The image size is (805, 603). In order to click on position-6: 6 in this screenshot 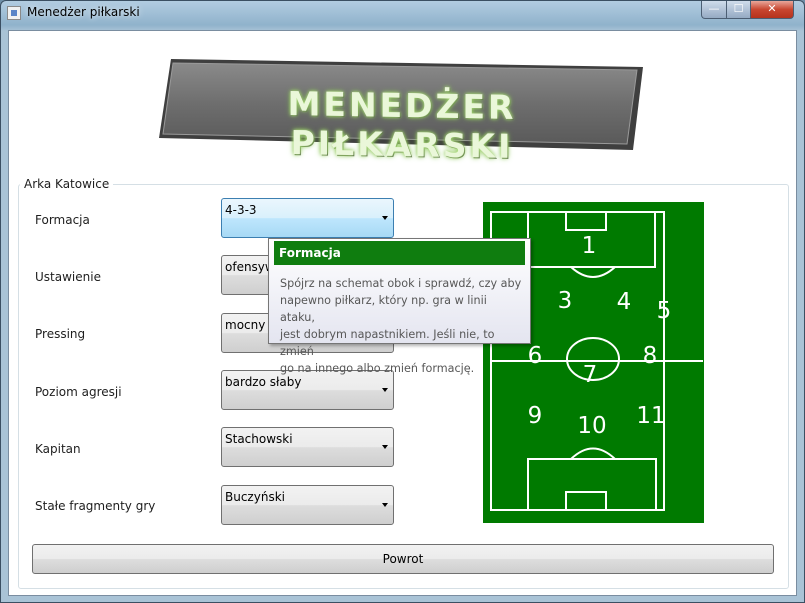, I will do `click(535, 356)`.